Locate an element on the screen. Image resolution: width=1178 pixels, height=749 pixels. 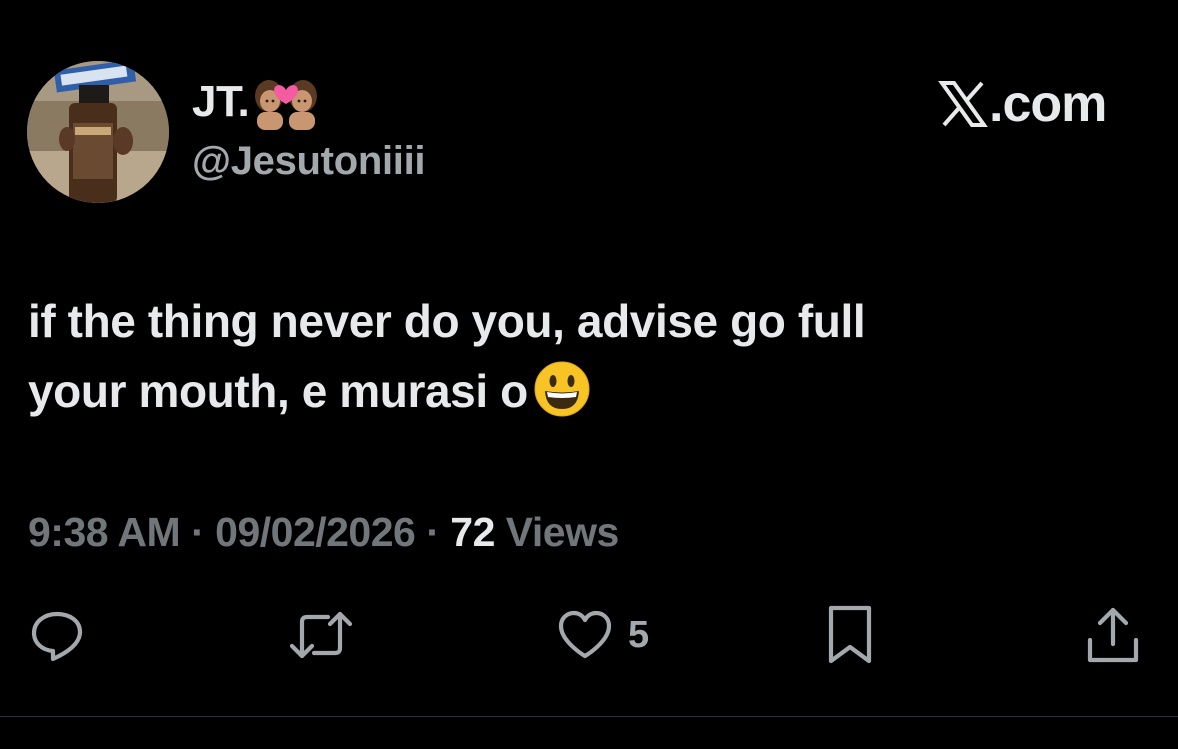
share-button is located at coordinates (1113, 635).